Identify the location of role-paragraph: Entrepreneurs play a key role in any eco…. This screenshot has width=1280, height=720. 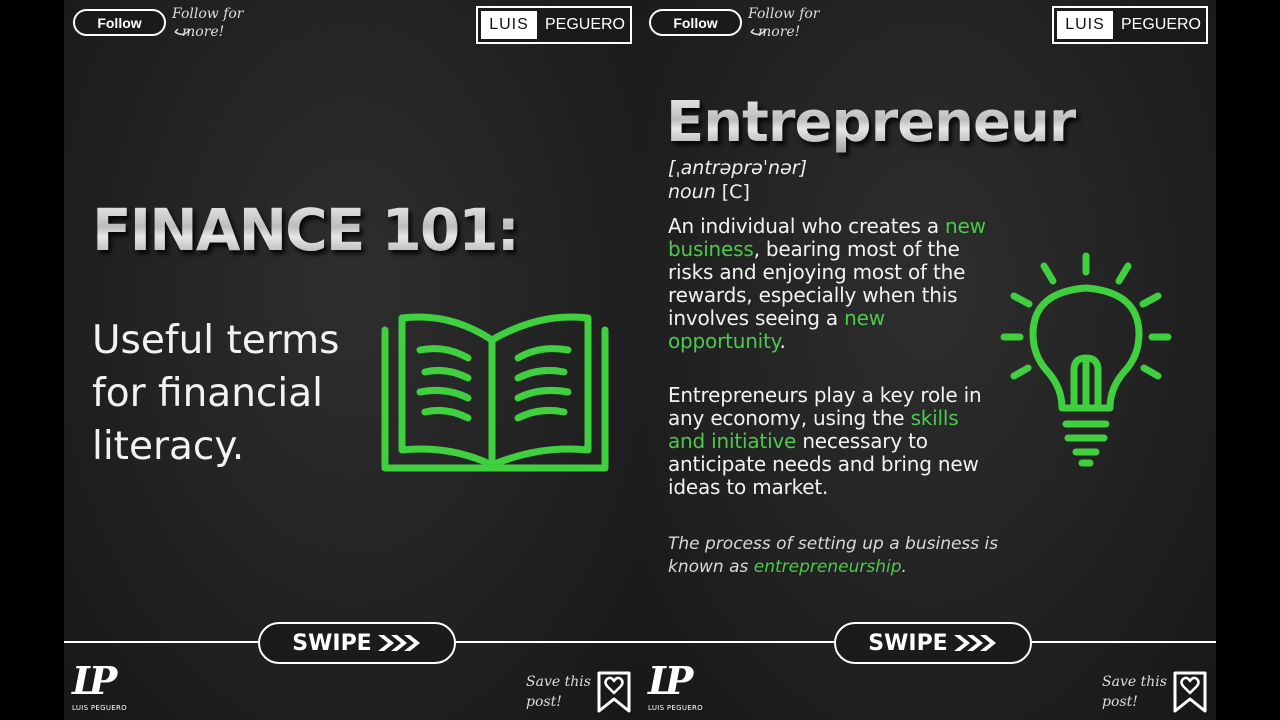
(828, 441).